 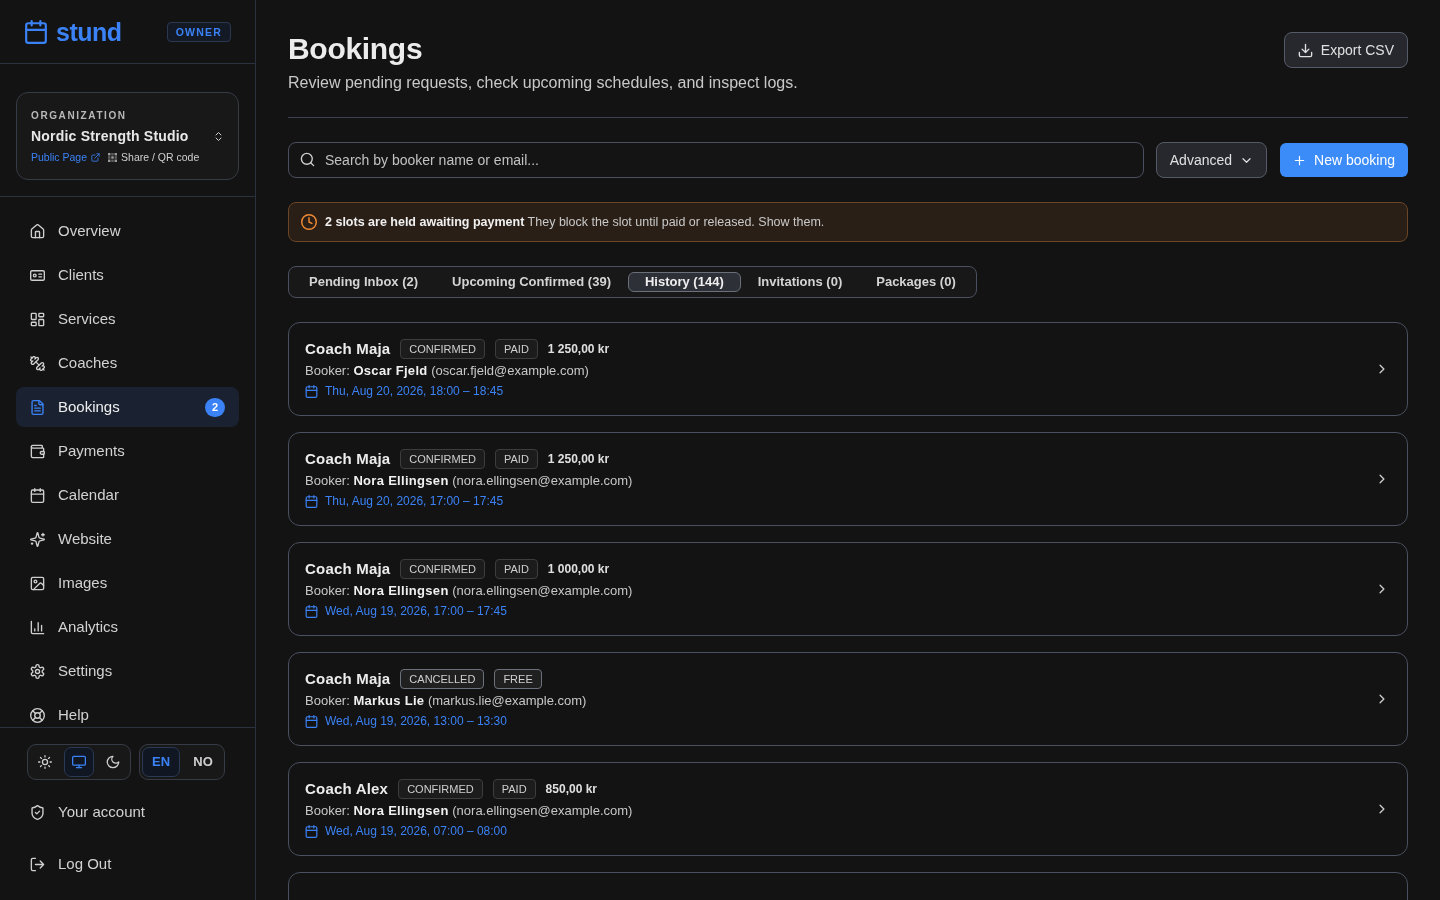 I want to click on dumbbell-icon, so click(x=37, y=363).